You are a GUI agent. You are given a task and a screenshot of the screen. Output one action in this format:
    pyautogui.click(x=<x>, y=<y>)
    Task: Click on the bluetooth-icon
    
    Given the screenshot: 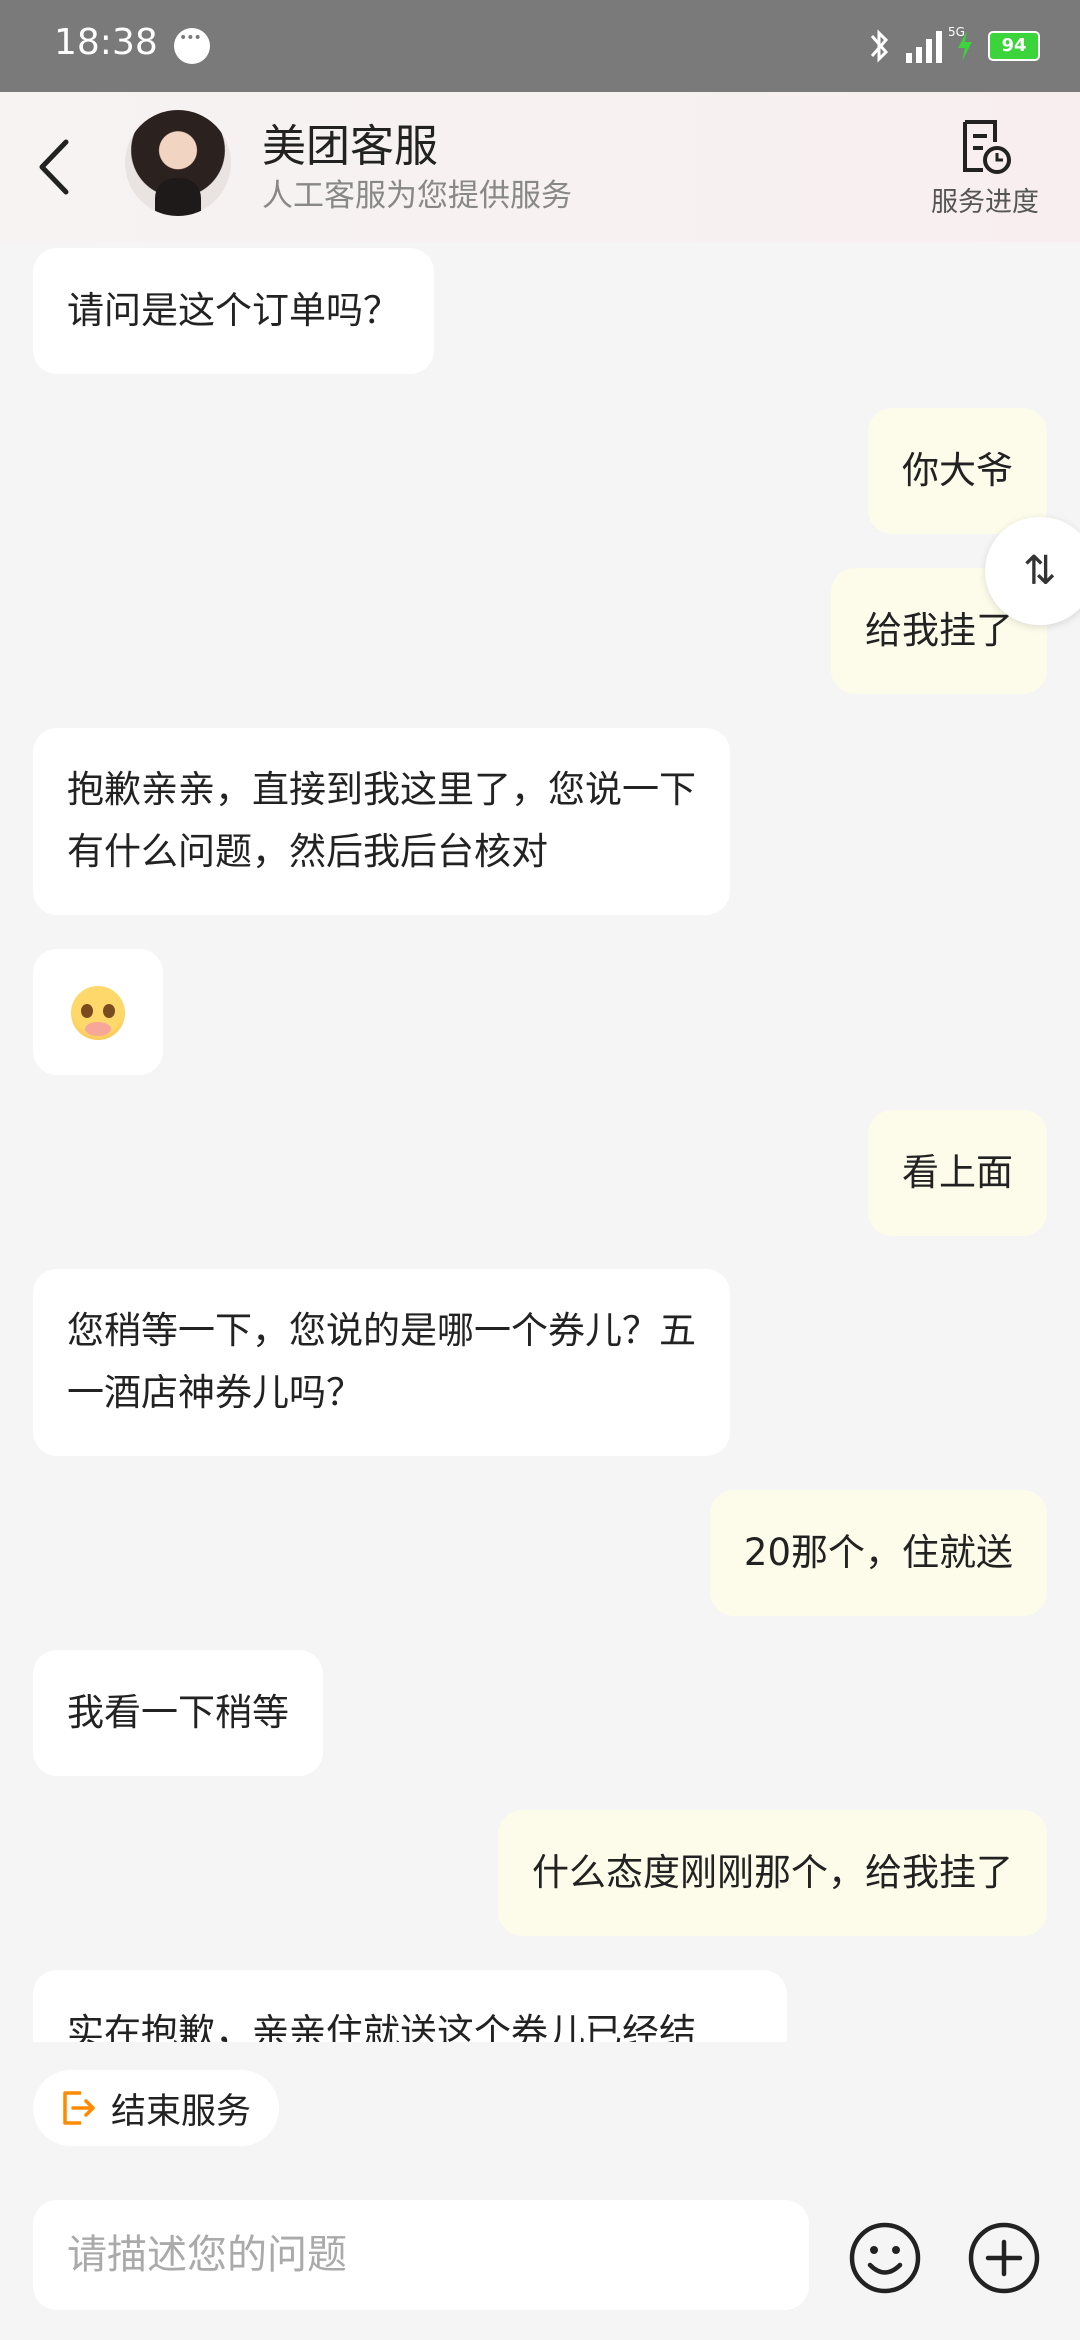 What is the action you would take?
    pyautogui.click(x=879, y=46)
    